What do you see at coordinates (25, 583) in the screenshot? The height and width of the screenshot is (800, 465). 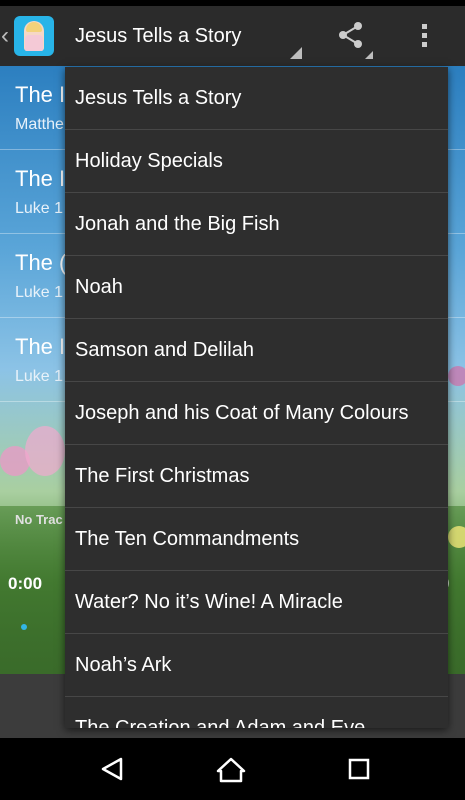 I see `elapsed-time: 0:00` at bounding box center [25, 583].